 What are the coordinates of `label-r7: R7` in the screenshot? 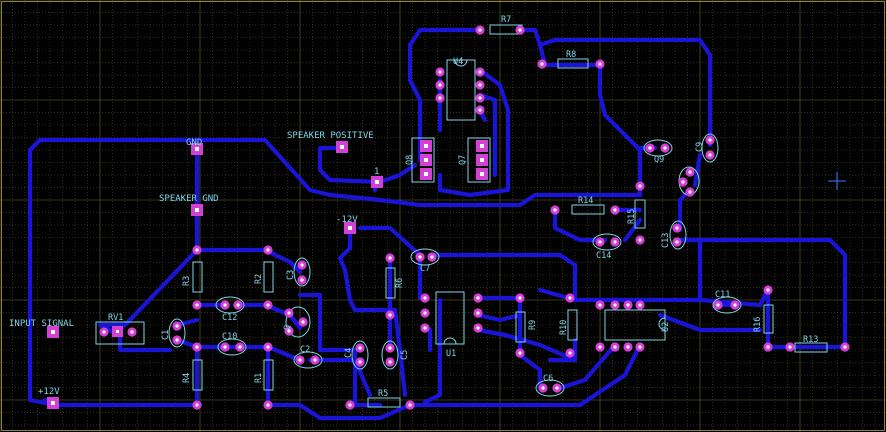 It's located at (506, 20).